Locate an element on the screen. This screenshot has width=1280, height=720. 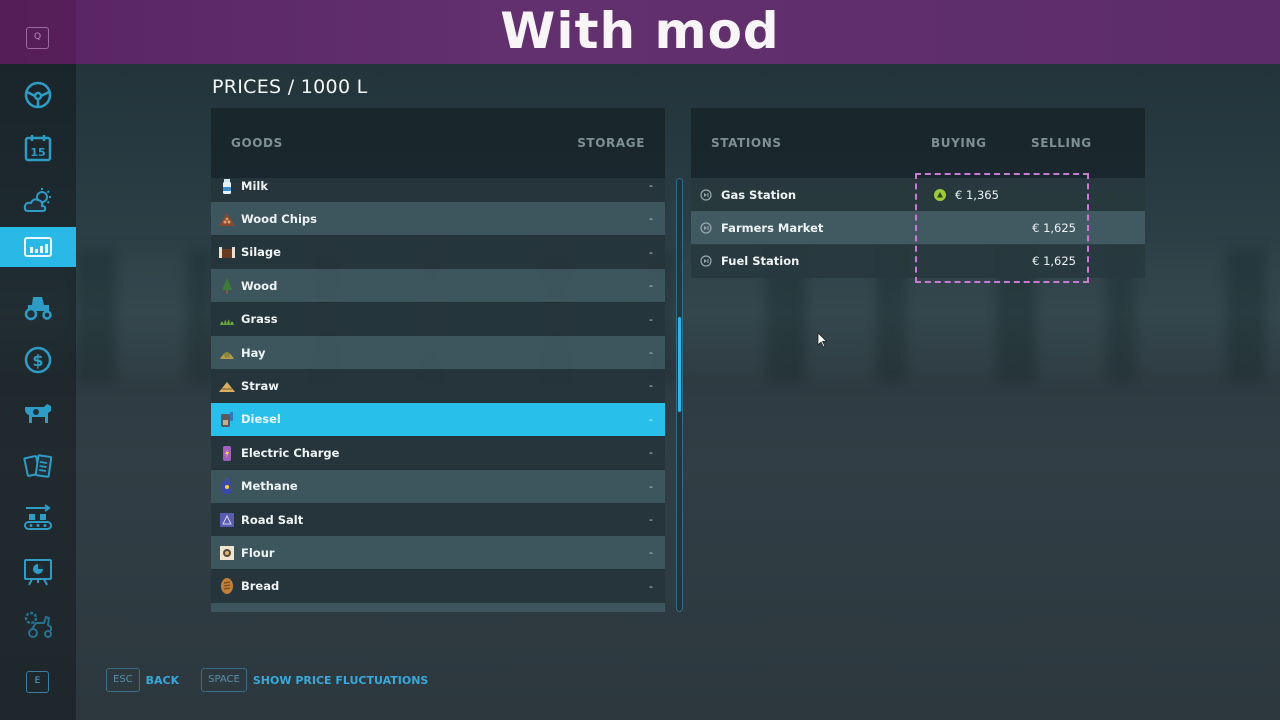
goods-name: Diesel is located at coordinates (261, 419).